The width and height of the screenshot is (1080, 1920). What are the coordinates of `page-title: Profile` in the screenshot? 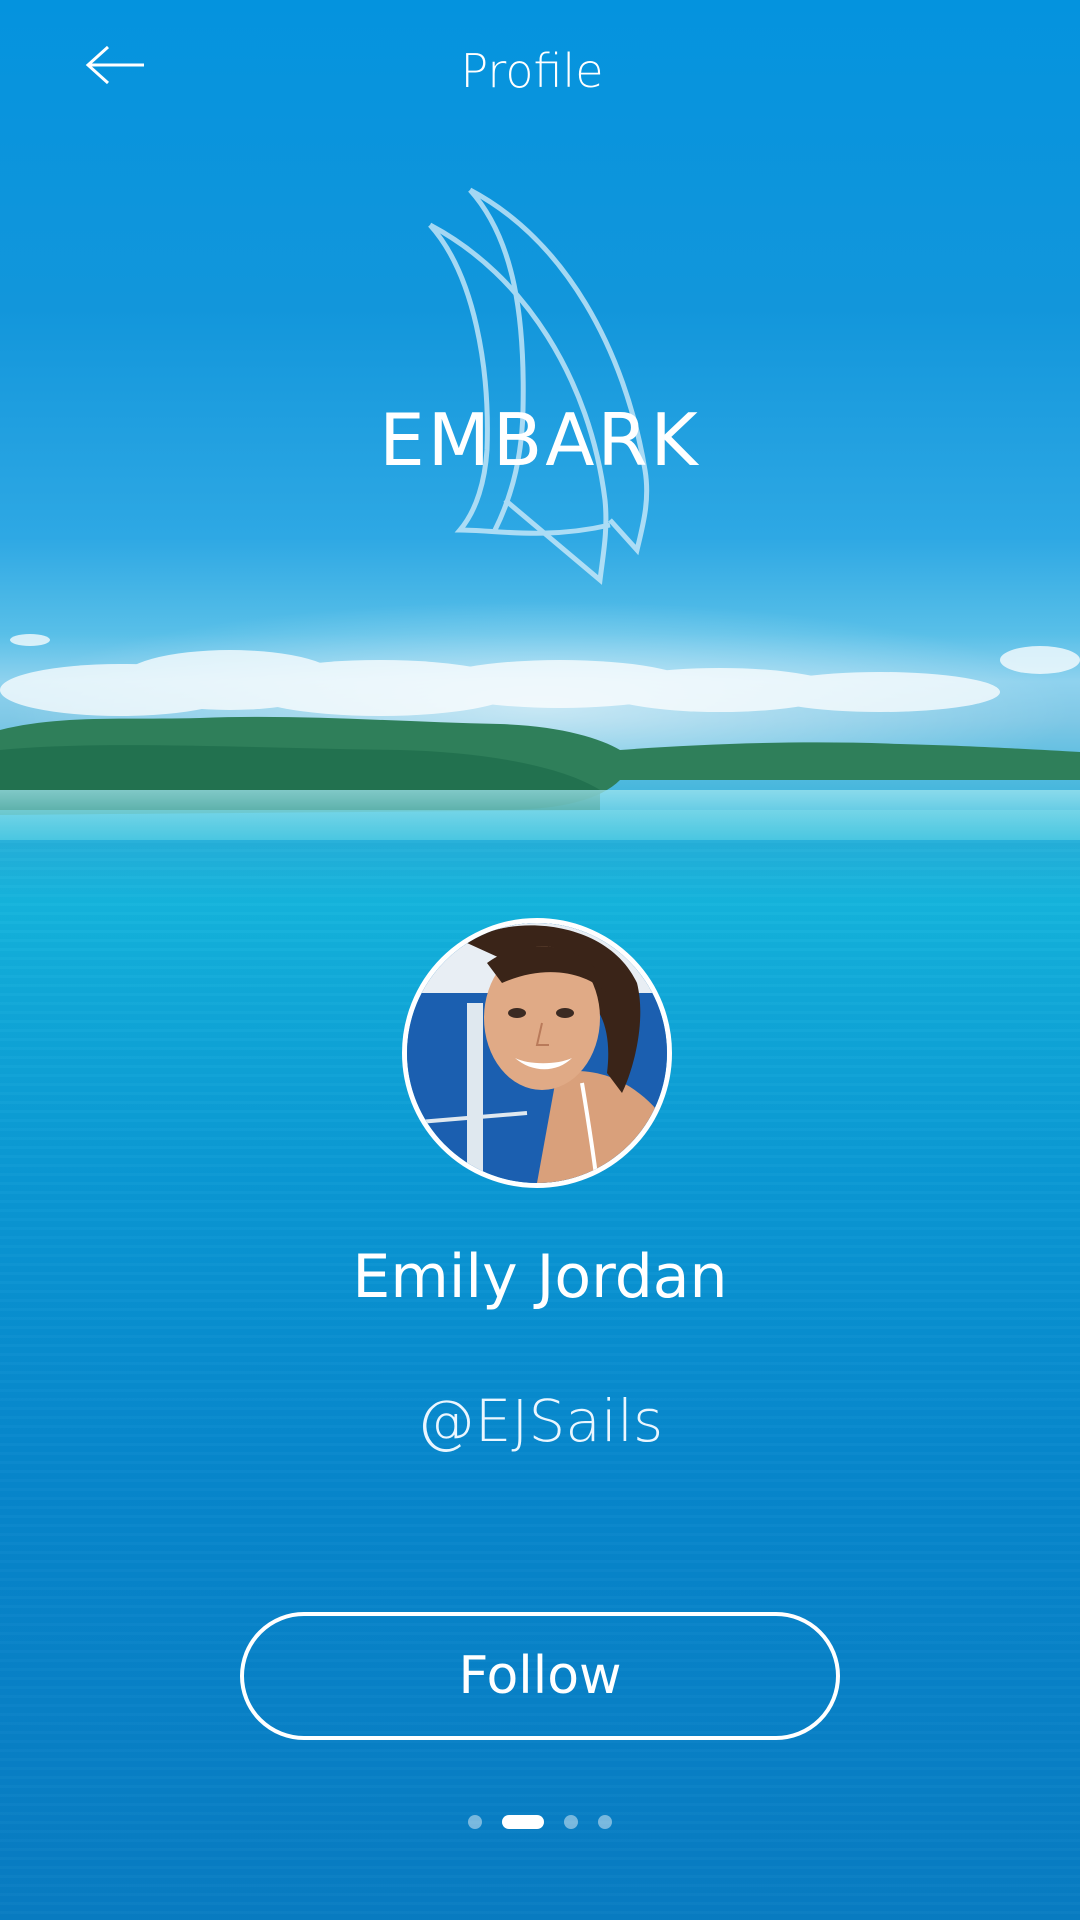 It's located at (532, 71).